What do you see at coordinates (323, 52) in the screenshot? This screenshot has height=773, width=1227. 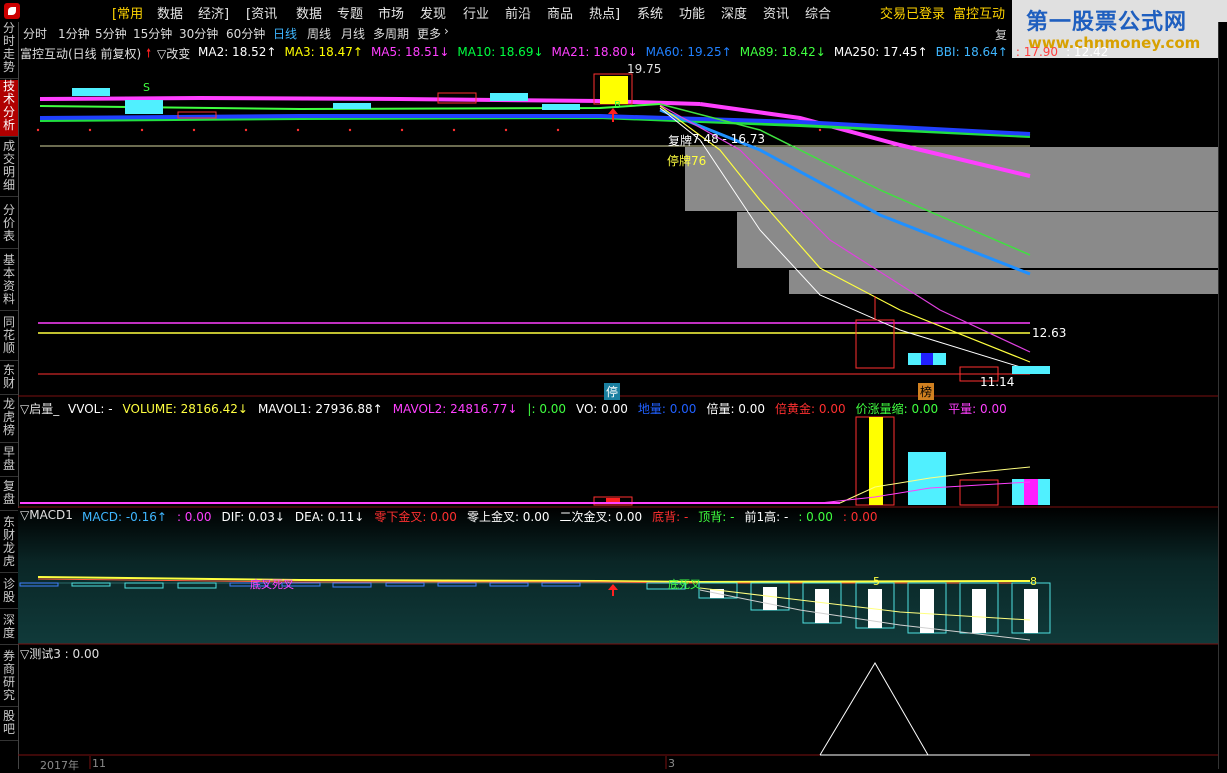 I see `ma-value: MA3: 18.47↑` at bounding box center [323, 52].